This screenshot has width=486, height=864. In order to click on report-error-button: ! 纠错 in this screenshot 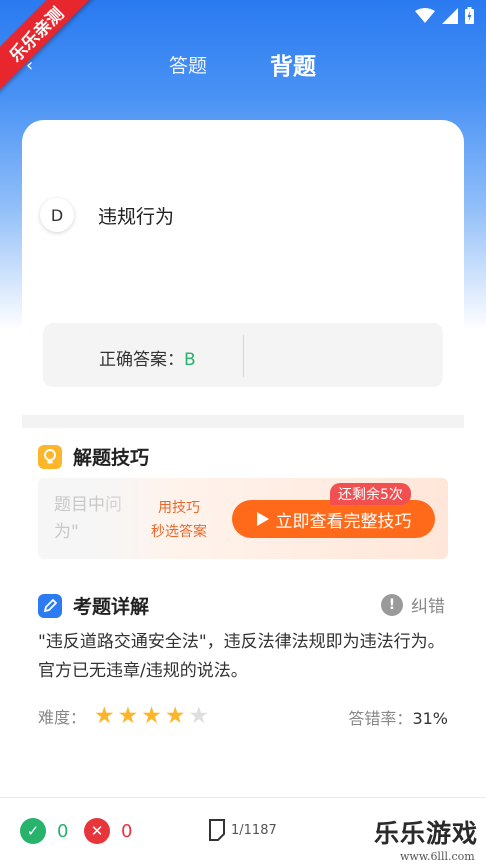, I will do `click(413, 604)`.